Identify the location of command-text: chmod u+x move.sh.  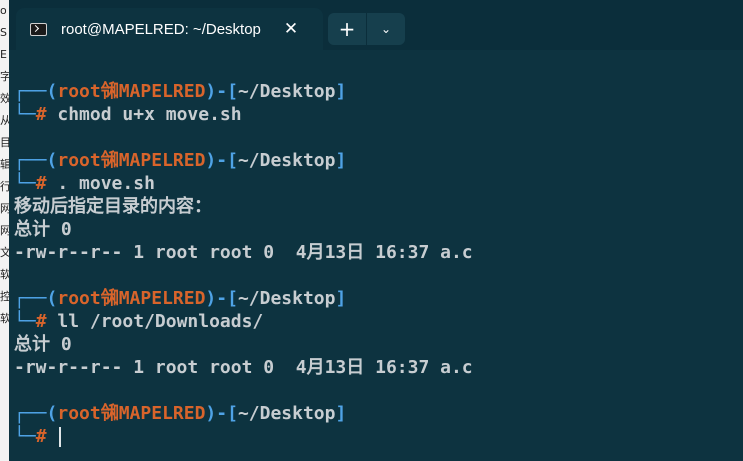
(144, 114).